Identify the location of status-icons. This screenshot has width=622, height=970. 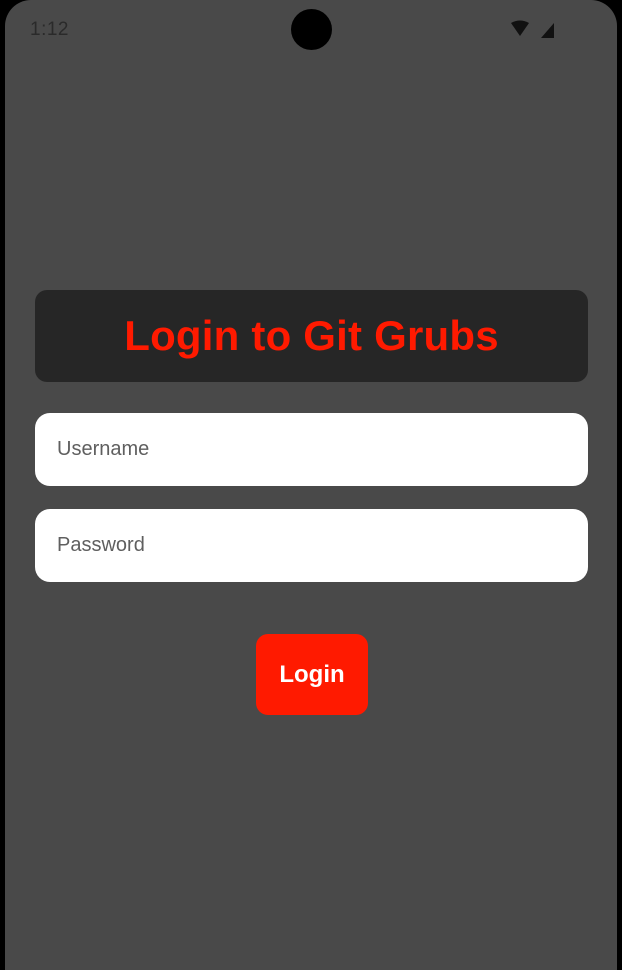
(532, 29).